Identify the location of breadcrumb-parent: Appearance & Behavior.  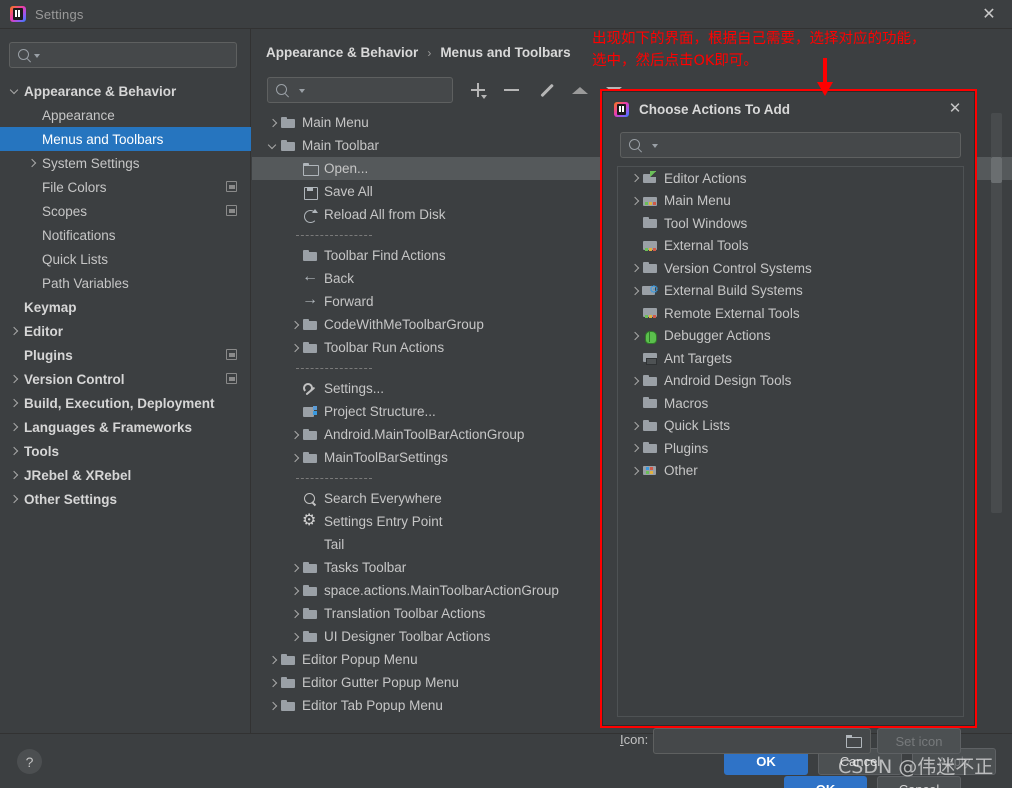
(342, 52).